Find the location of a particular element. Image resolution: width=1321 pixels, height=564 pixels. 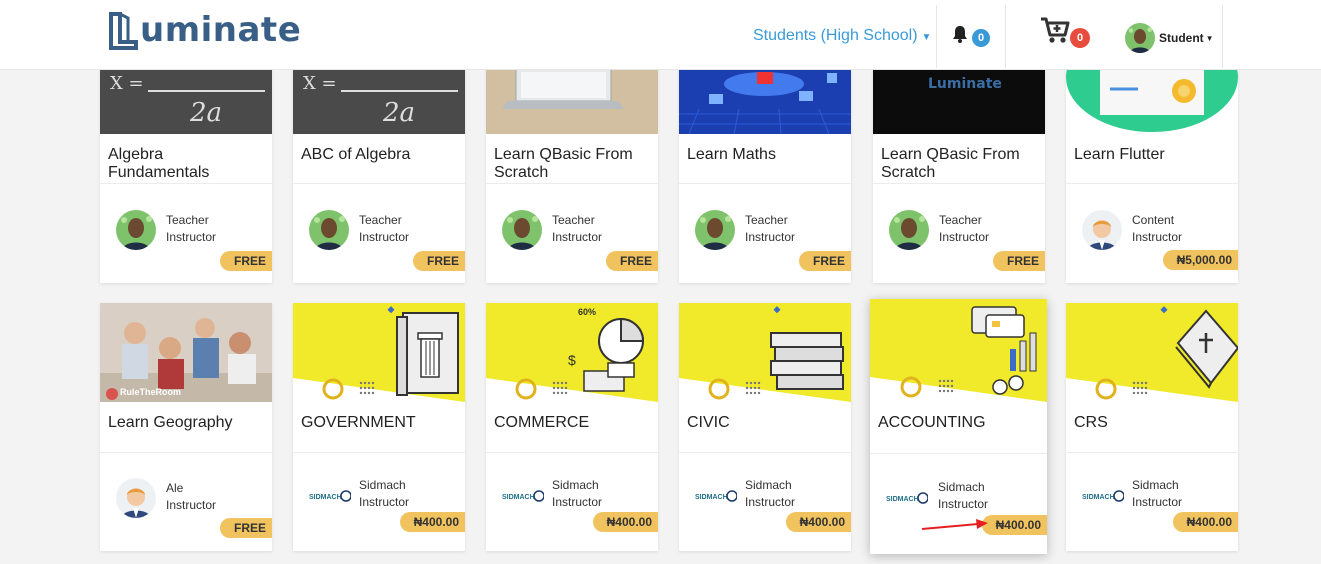

bible-image is located at coordinates (1152, 352).